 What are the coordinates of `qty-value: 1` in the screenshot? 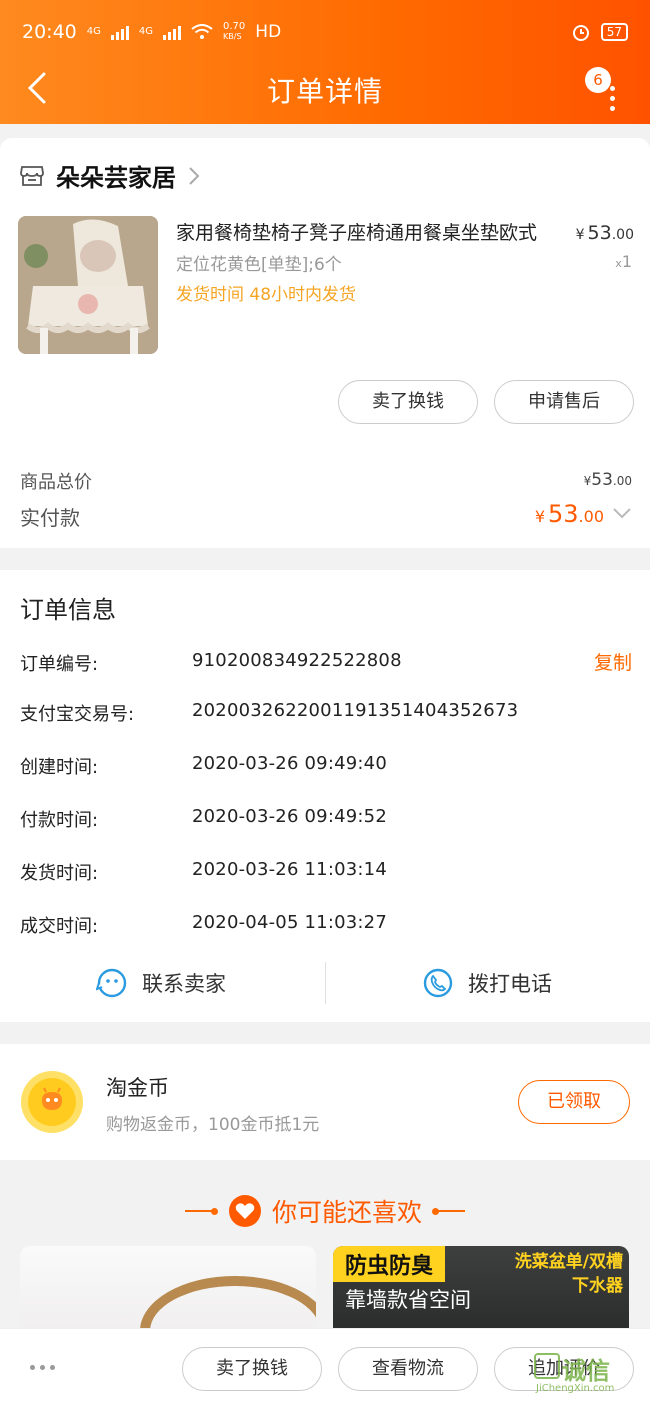 It's located at (626, 261).